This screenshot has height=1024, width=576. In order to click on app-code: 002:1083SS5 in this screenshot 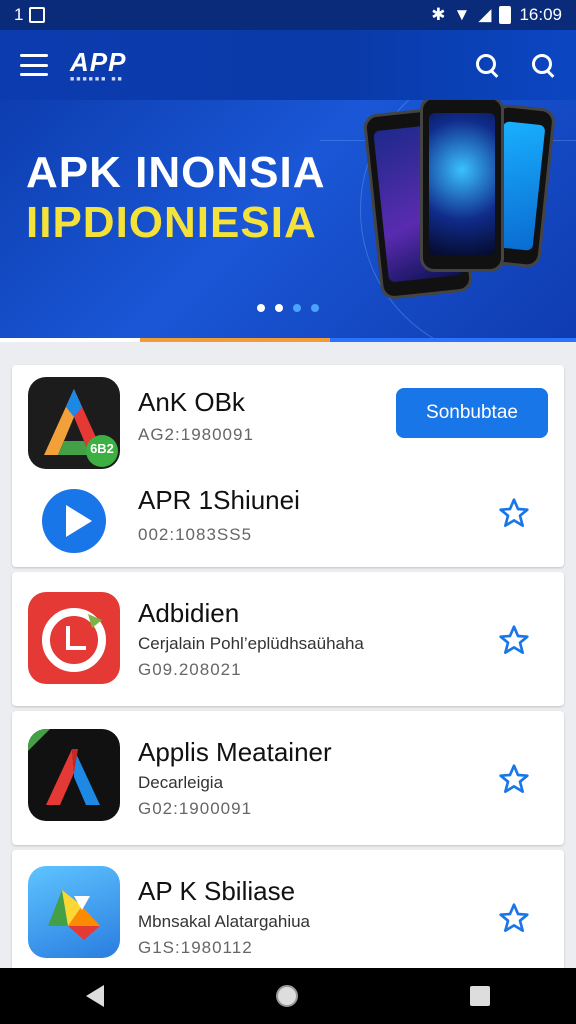, I will do `click(195, 534)`.